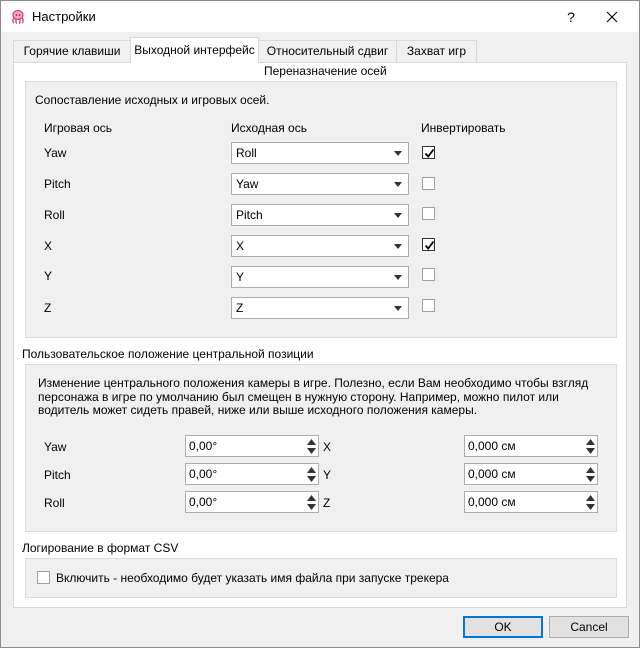  I want to click on close-icon, so click(612, 17).